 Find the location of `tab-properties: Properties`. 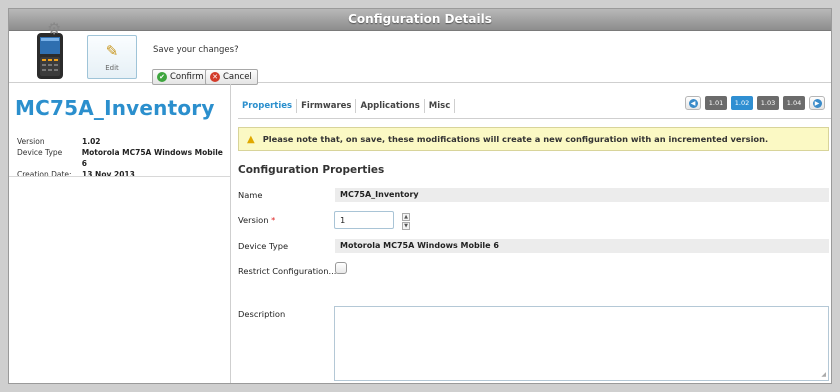

tab-properties: Properties is located at coordinates (268, 106).